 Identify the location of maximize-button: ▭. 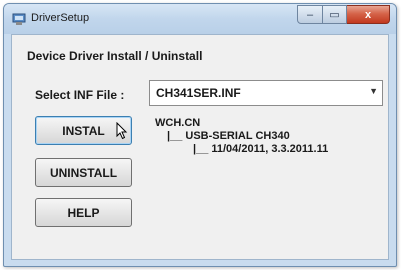
(335, 14).